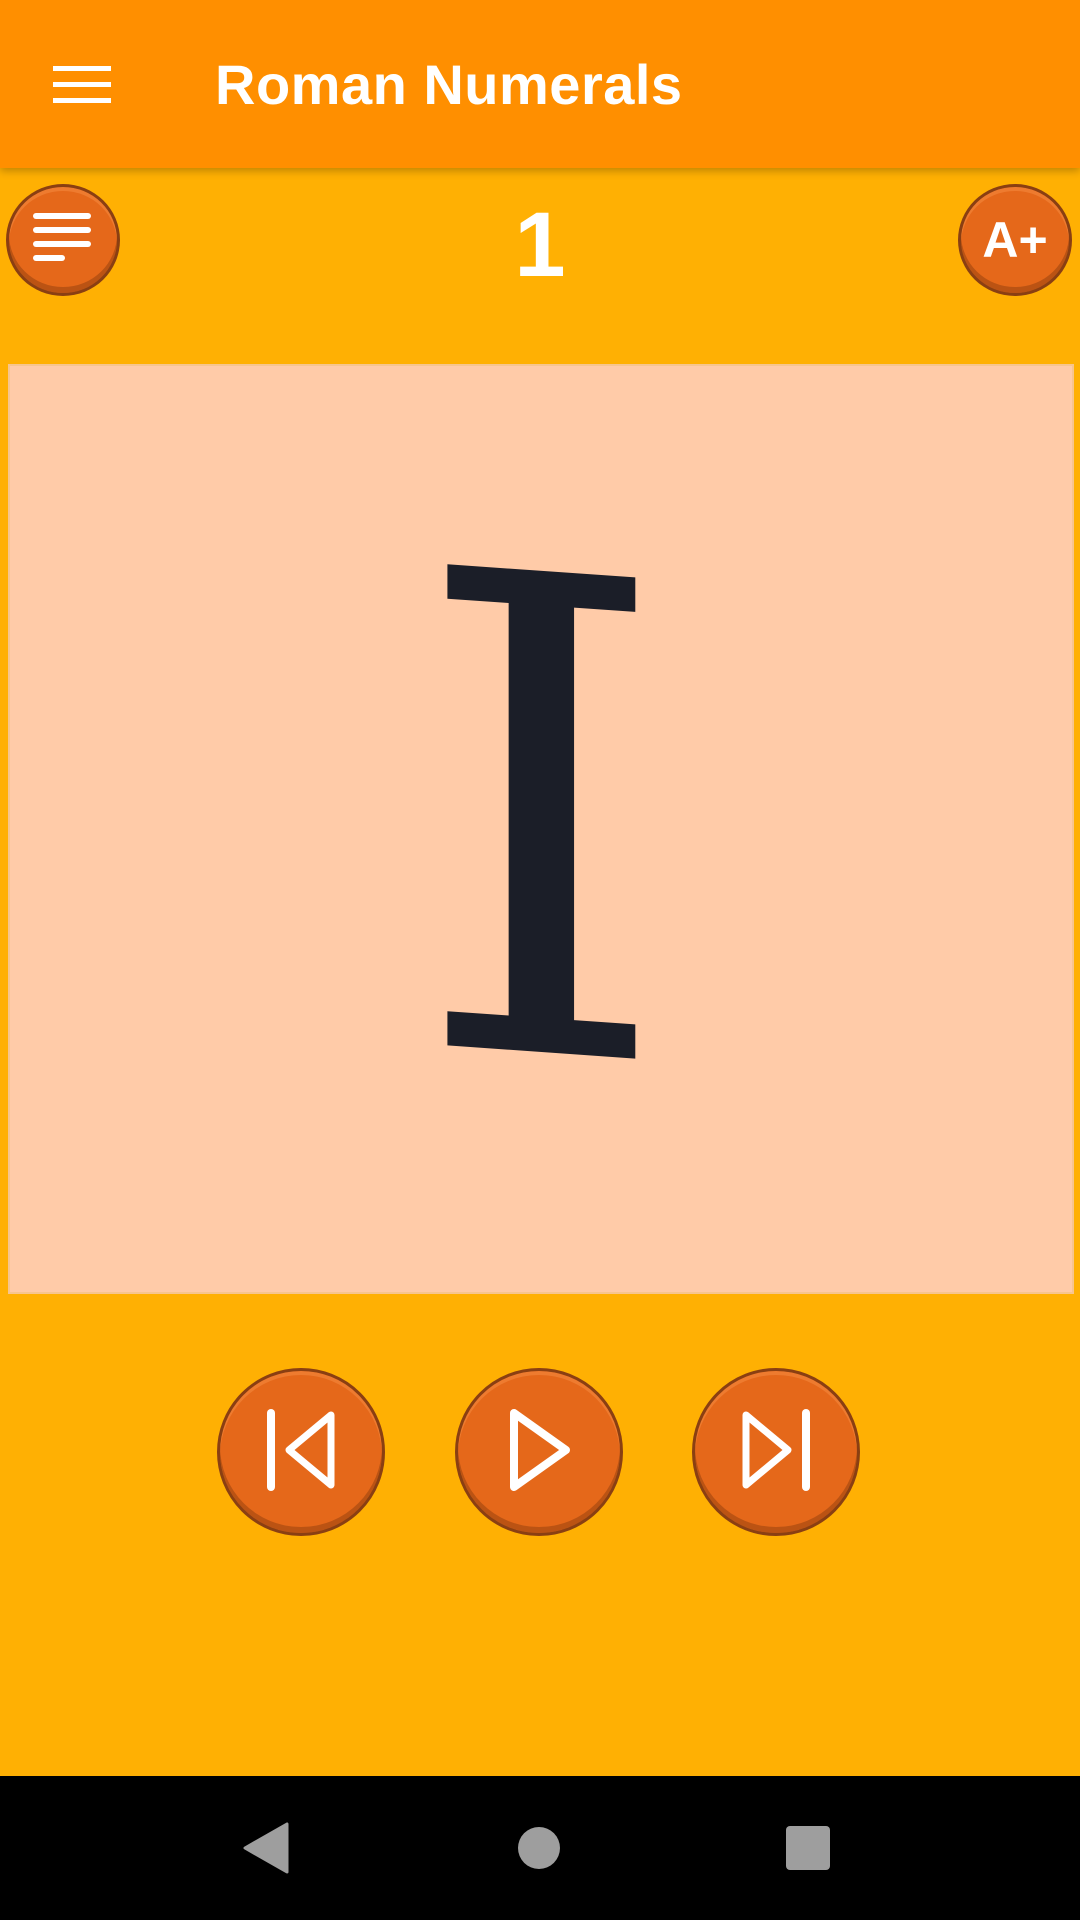  I want to click on recents-square-icon, so click(808, 1848).